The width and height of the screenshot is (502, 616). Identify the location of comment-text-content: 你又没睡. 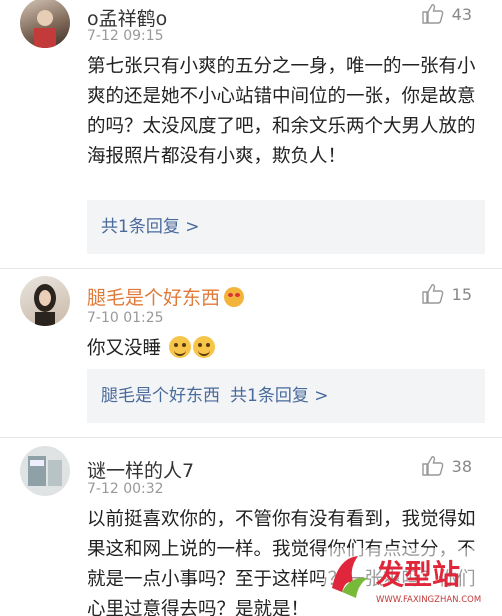
(124, 348).